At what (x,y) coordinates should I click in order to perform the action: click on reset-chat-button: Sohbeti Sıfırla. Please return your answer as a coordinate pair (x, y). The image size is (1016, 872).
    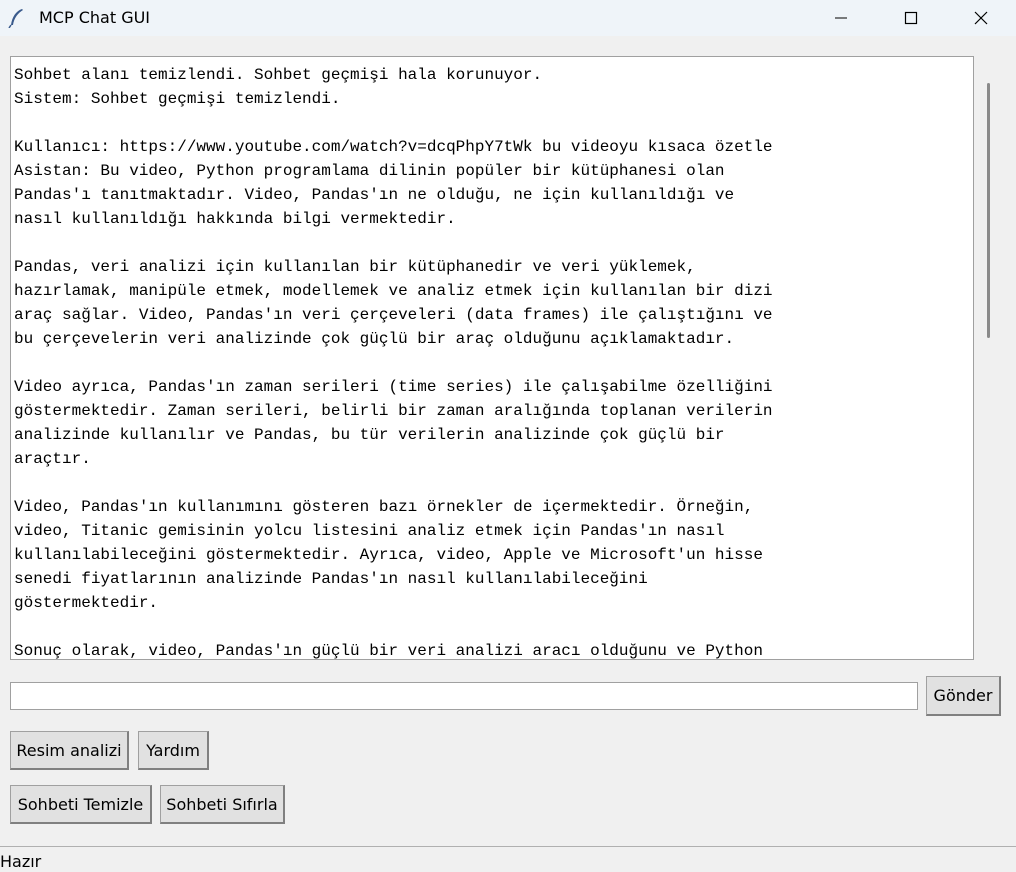
    Looking at the image, I should click on (222, 804).